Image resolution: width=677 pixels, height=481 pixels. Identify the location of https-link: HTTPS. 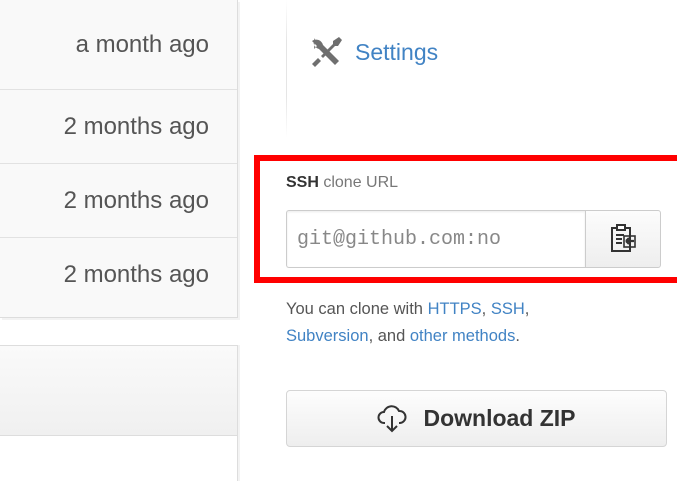
(455, 309).